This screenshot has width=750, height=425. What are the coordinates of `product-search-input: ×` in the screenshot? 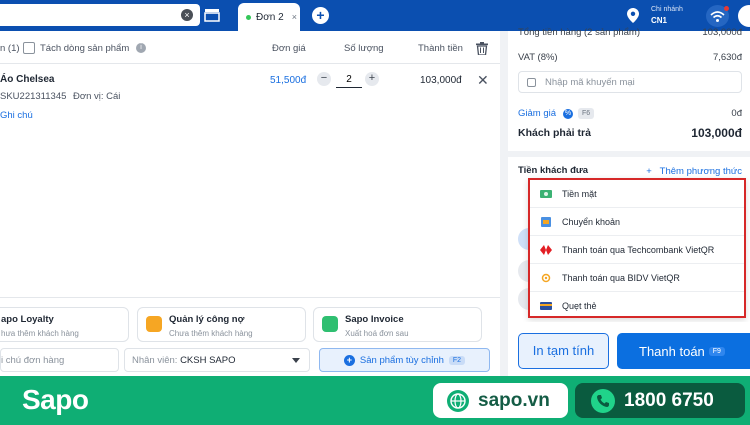 It's located at (100, 15).